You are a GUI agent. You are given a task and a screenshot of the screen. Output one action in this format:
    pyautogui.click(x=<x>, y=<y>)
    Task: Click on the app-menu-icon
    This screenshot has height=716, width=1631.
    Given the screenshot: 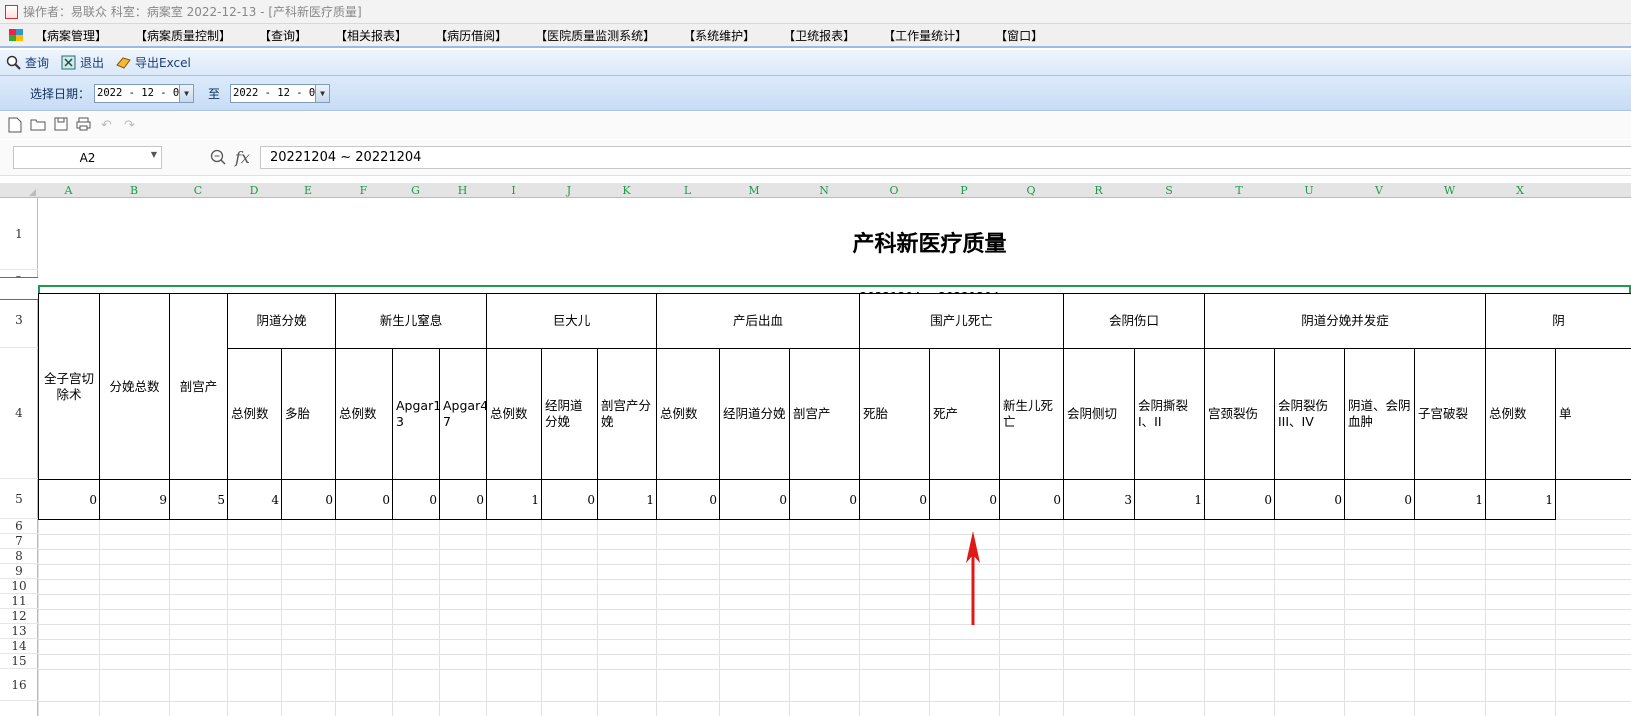 What is the action you would take?
    pyautogui.click(x=16, y=35)
    